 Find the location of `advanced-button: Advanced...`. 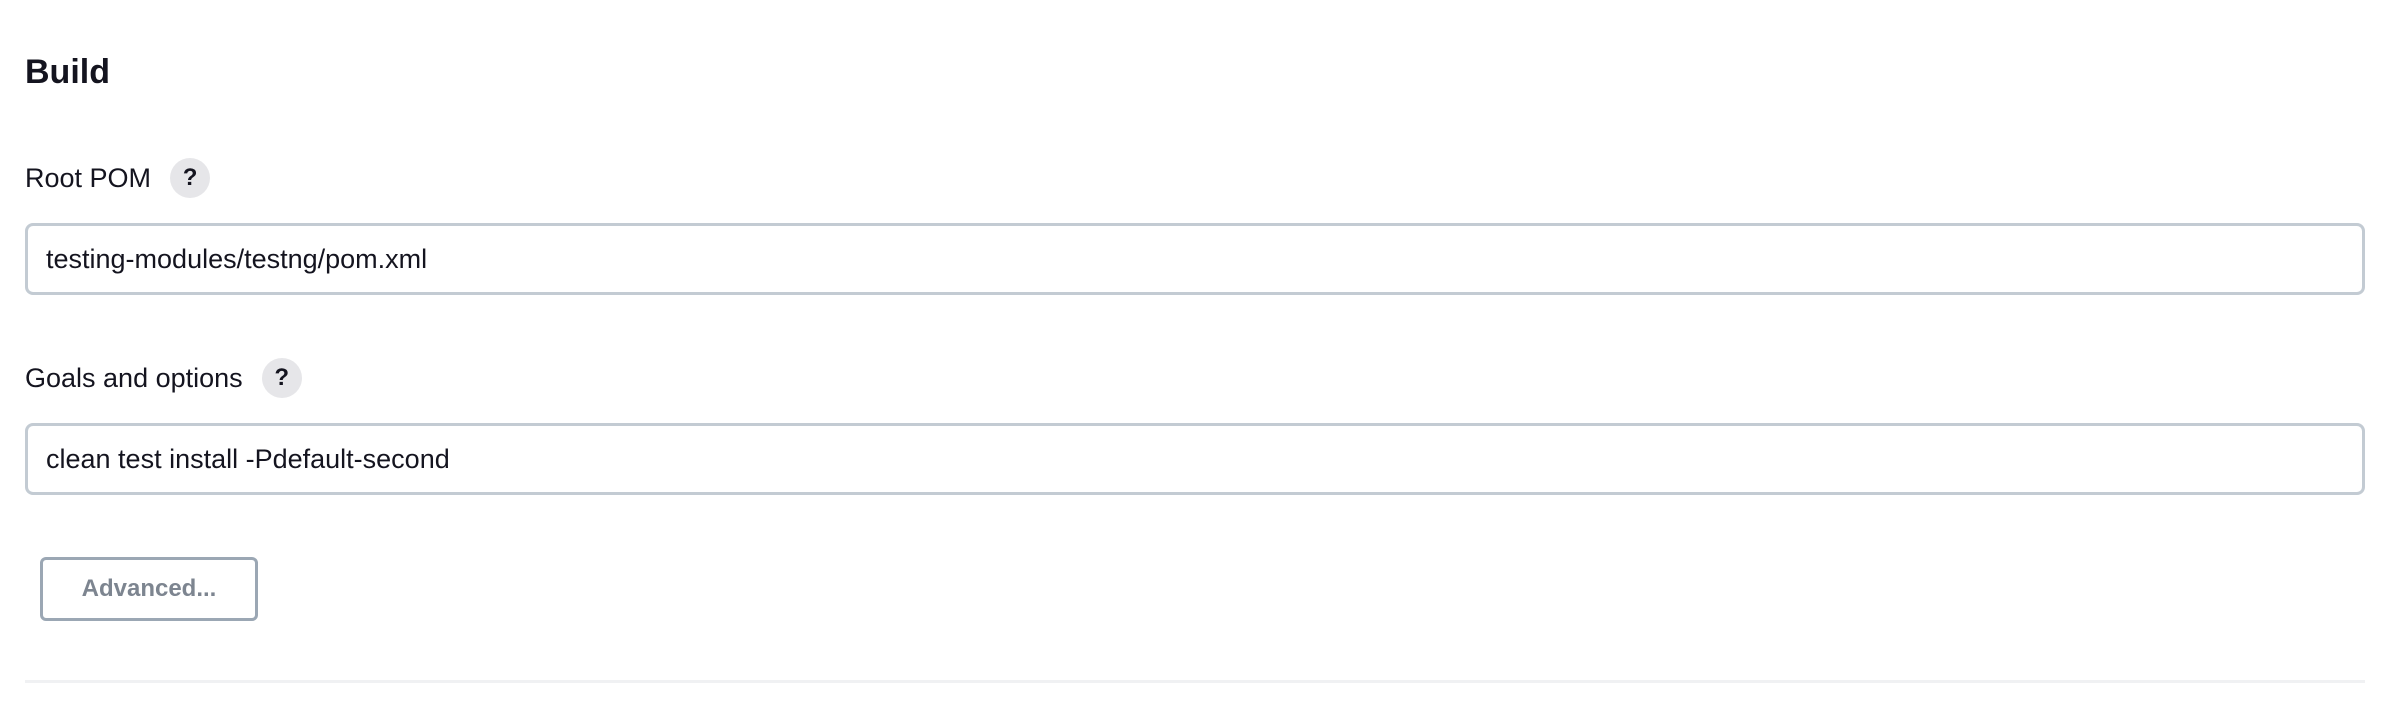

advanced-button: Advanced... is located at coordinates (149, 589).